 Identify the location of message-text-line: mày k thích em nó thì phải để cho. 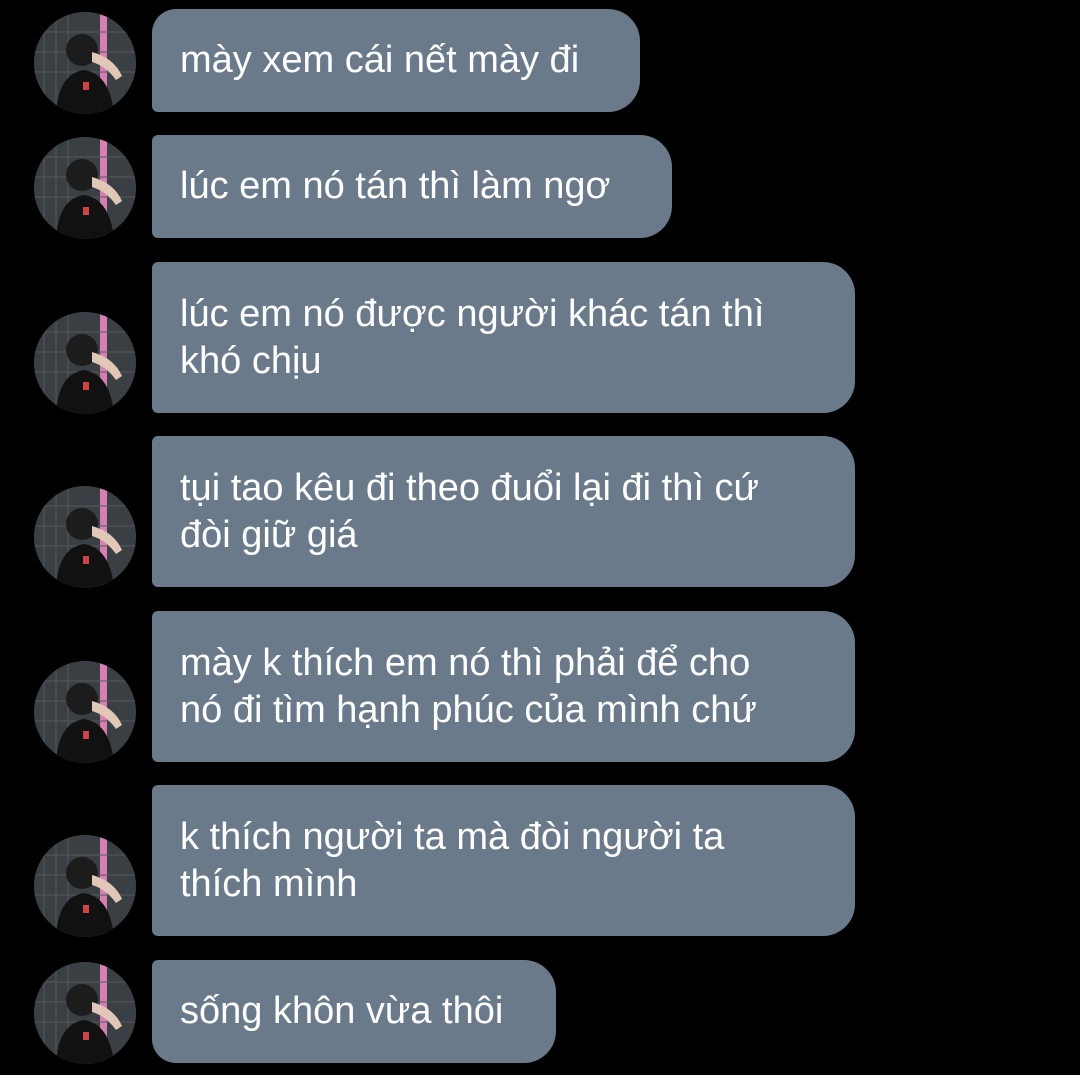
(465, 662).